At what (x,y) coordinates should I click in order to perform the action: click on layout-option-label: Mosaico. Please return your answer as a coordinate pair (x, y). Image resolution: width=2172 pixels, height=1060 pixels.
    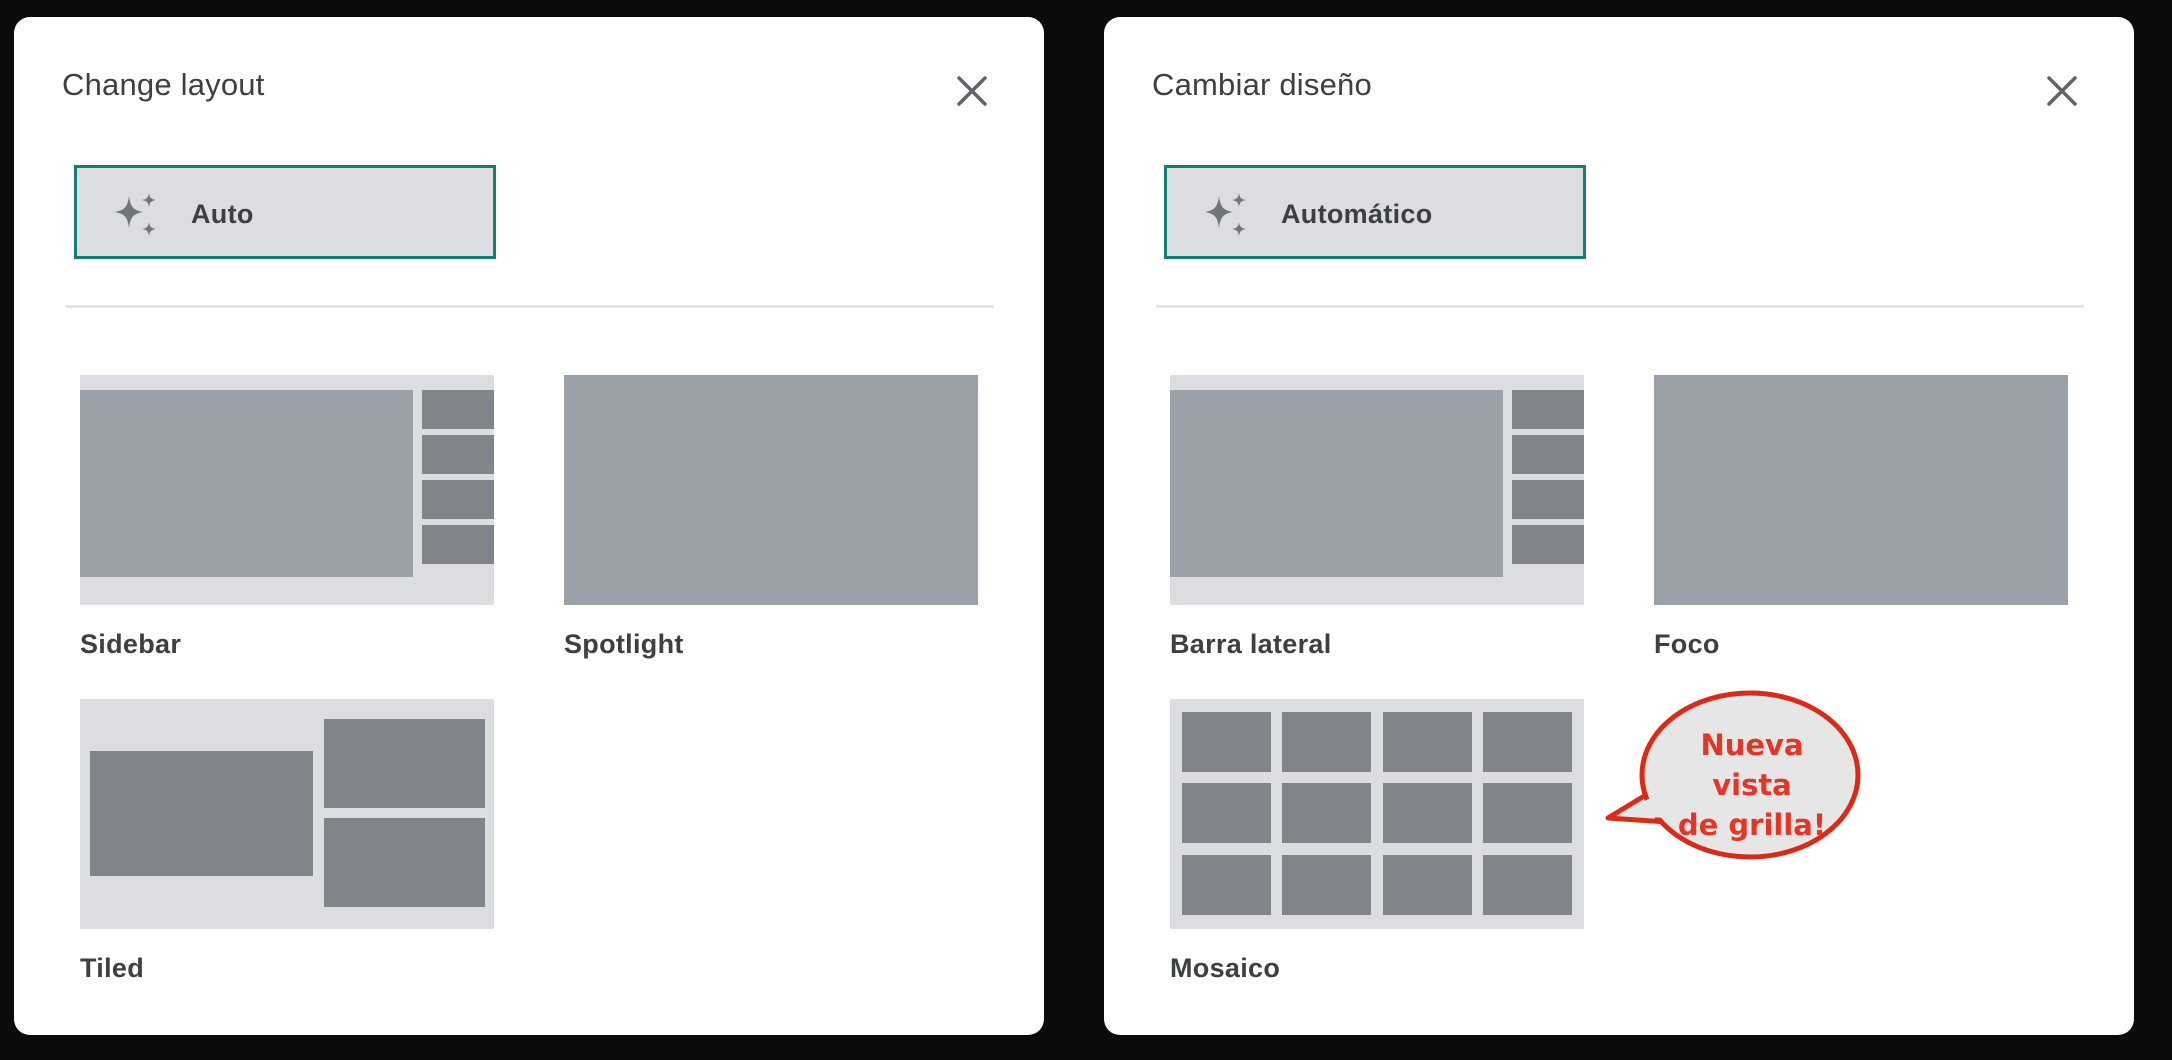
    Looking at the image, I should click on (1225, 968).